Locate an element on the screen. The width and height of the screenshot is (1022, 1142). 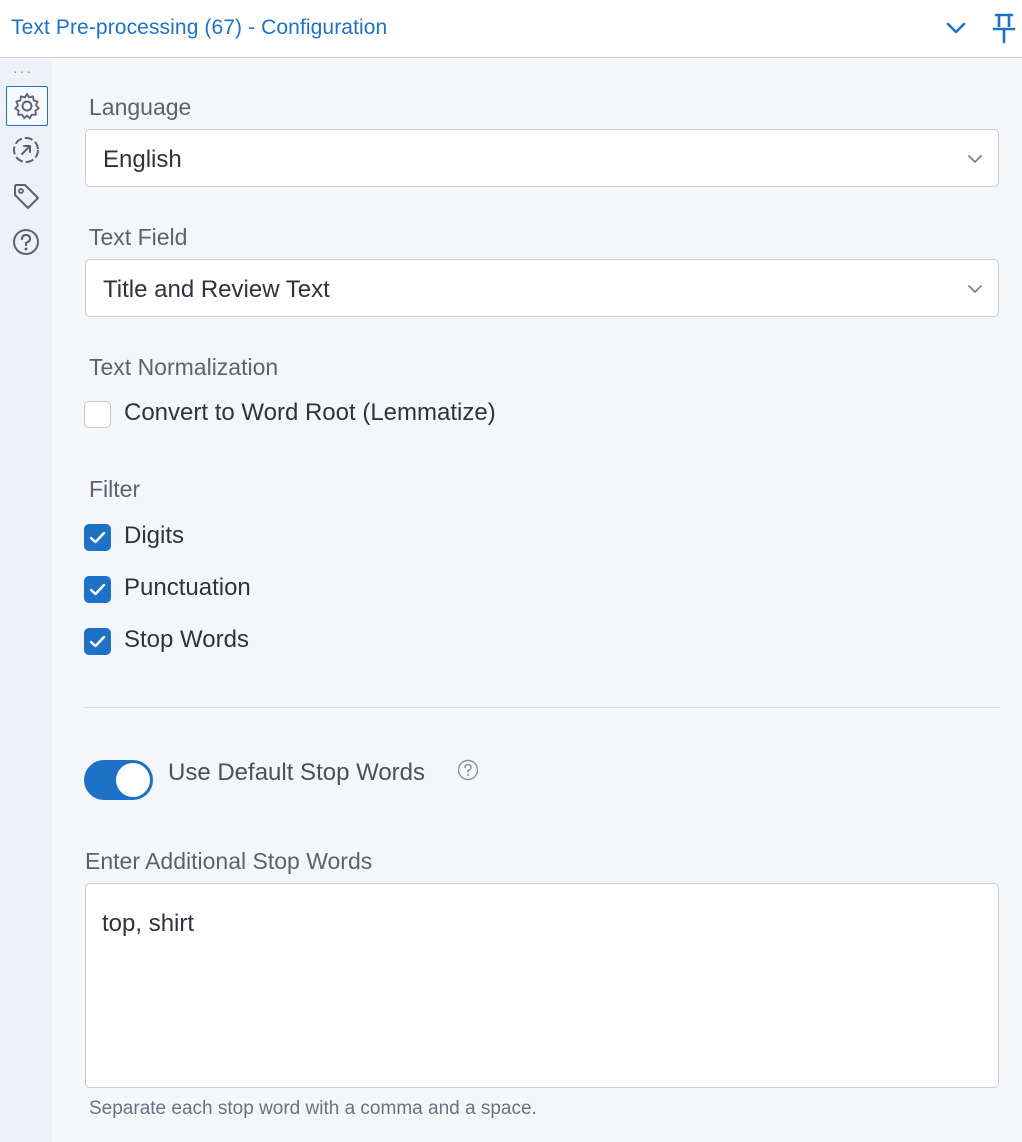
side-rail: ··· is located at coordinates (26, 600).